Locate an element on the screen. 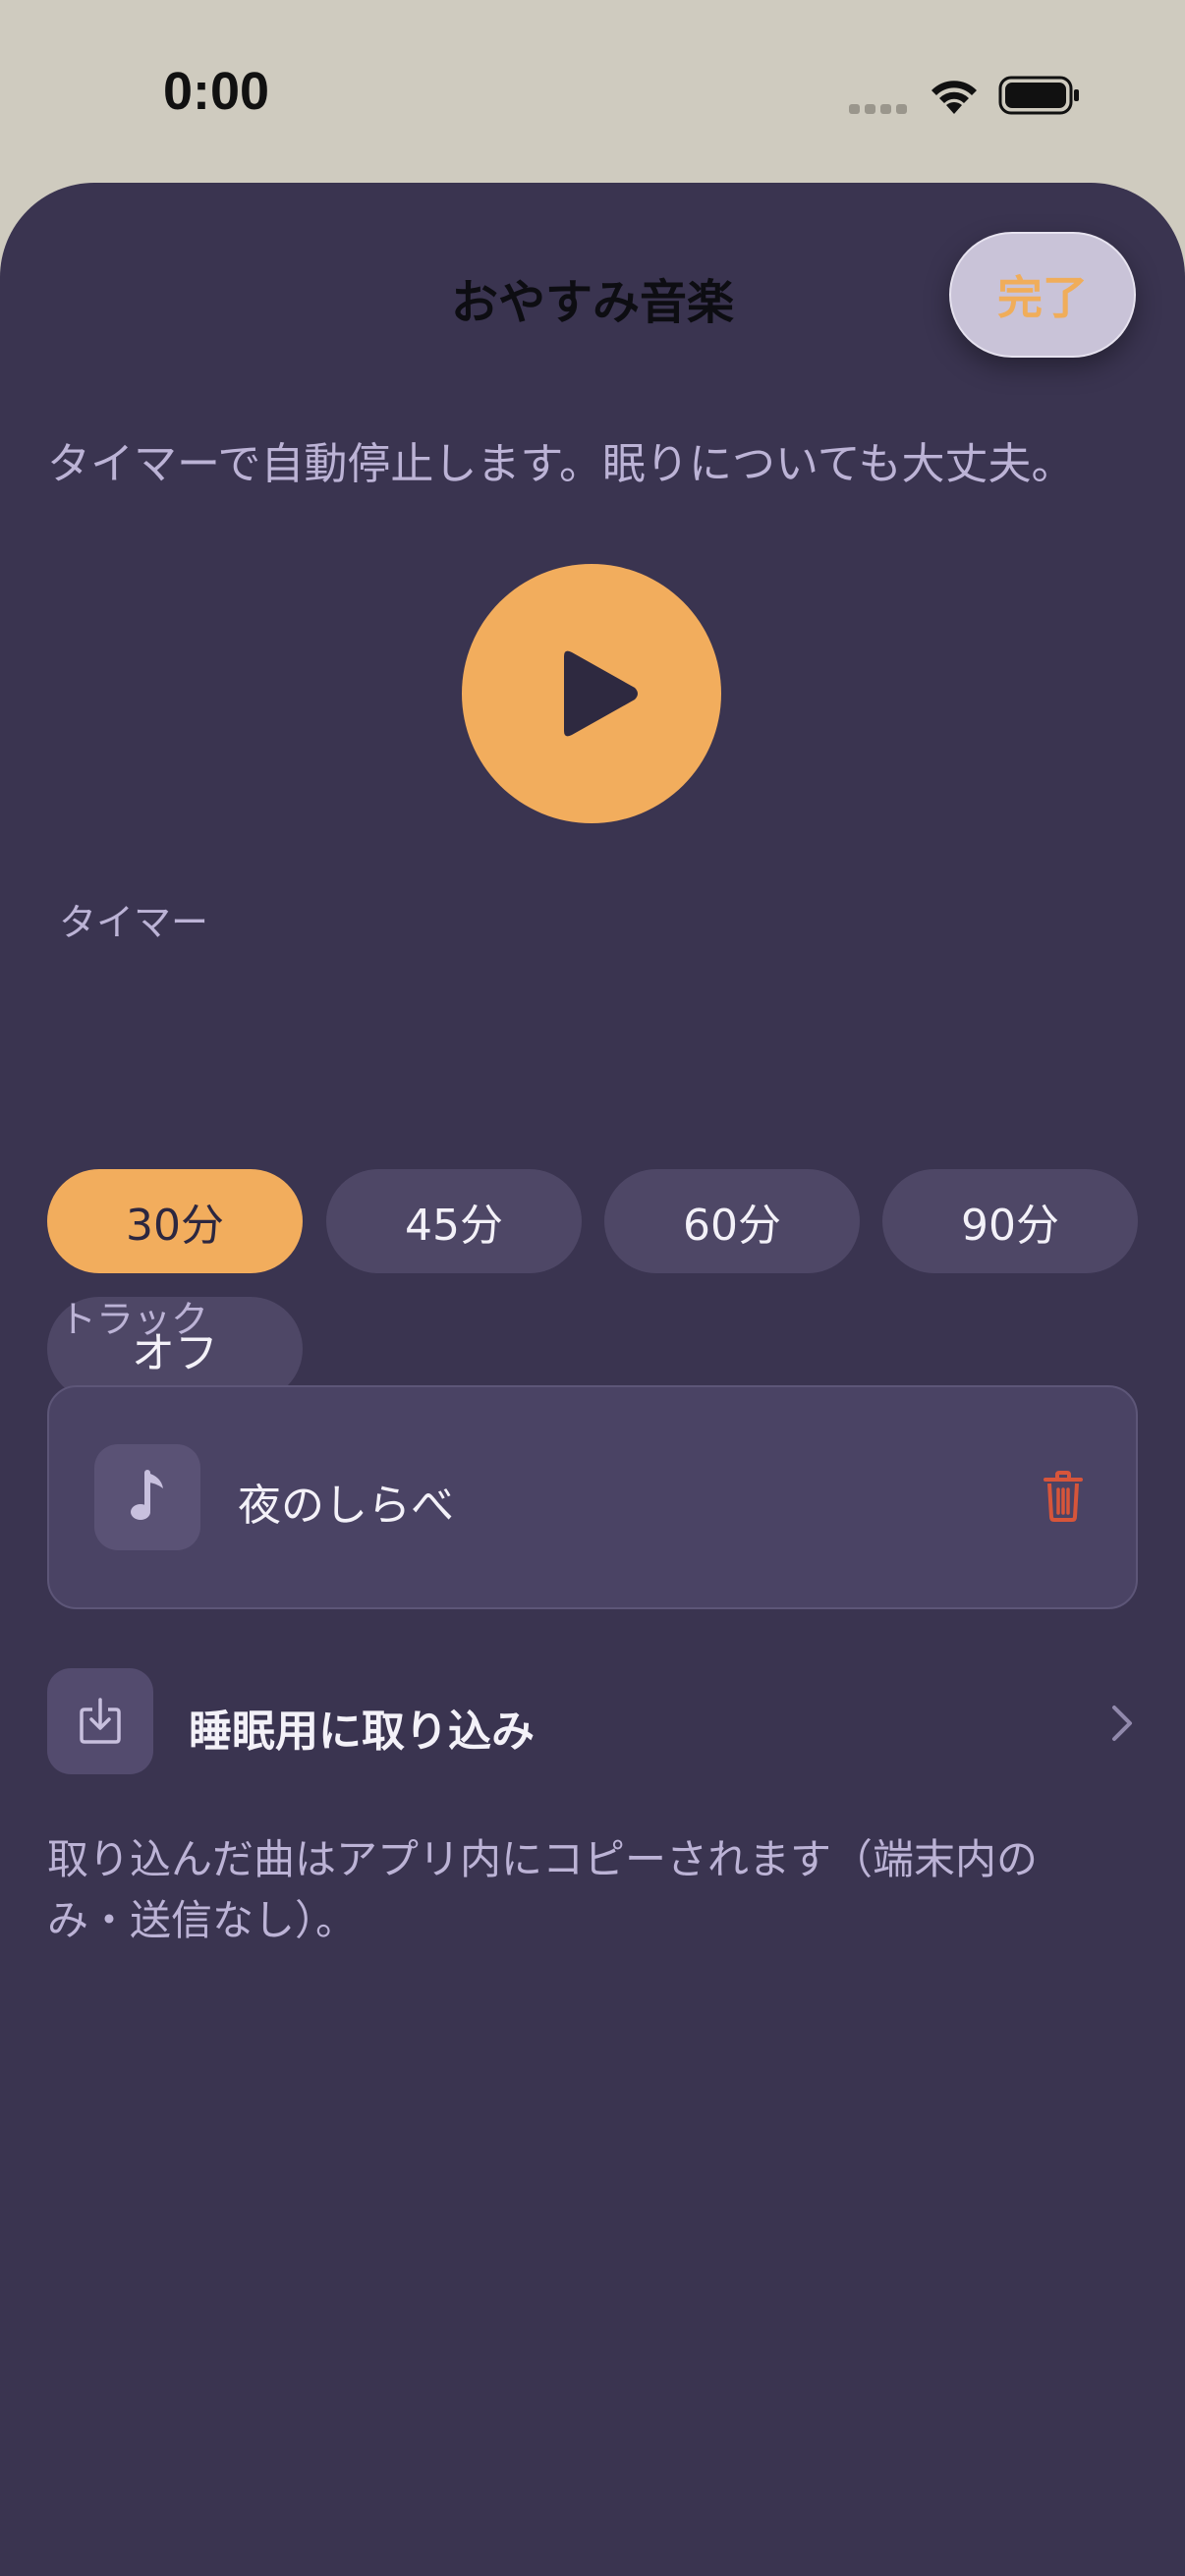 Image resolution: width=1185 pixels, height=2576 pixels. import-icon-container is located at coordinates (100, 1721).